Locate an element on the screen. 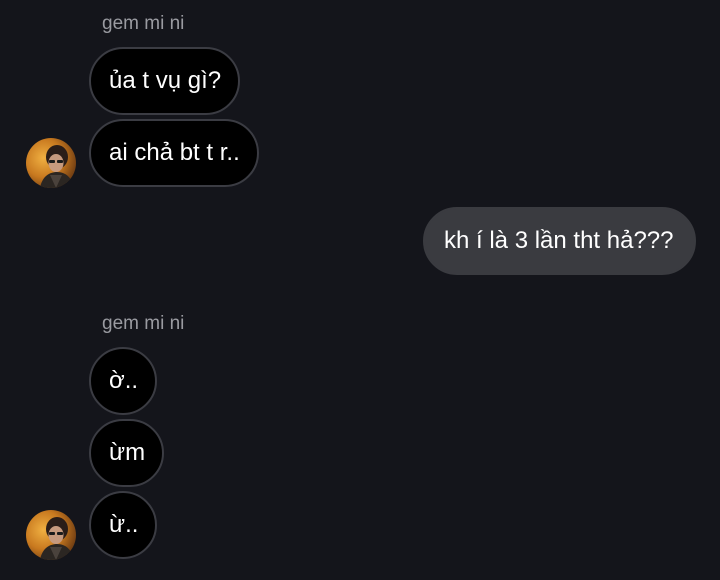  message-bubble-outgoing: kh í là 3 lần tht hả??? is located at coordinates (559, 241).